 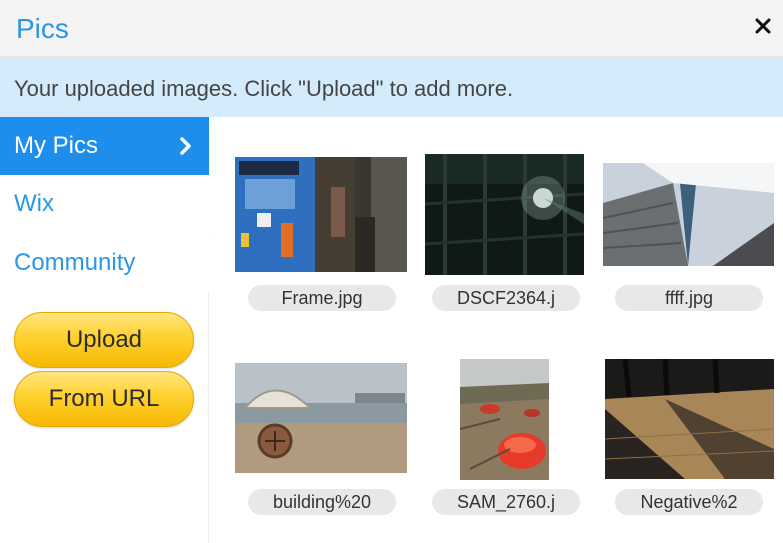 What do you see at coordinates (322, 502) in the screenshot?
I see `image-caption: building%20` at bounding box center [322, 502].